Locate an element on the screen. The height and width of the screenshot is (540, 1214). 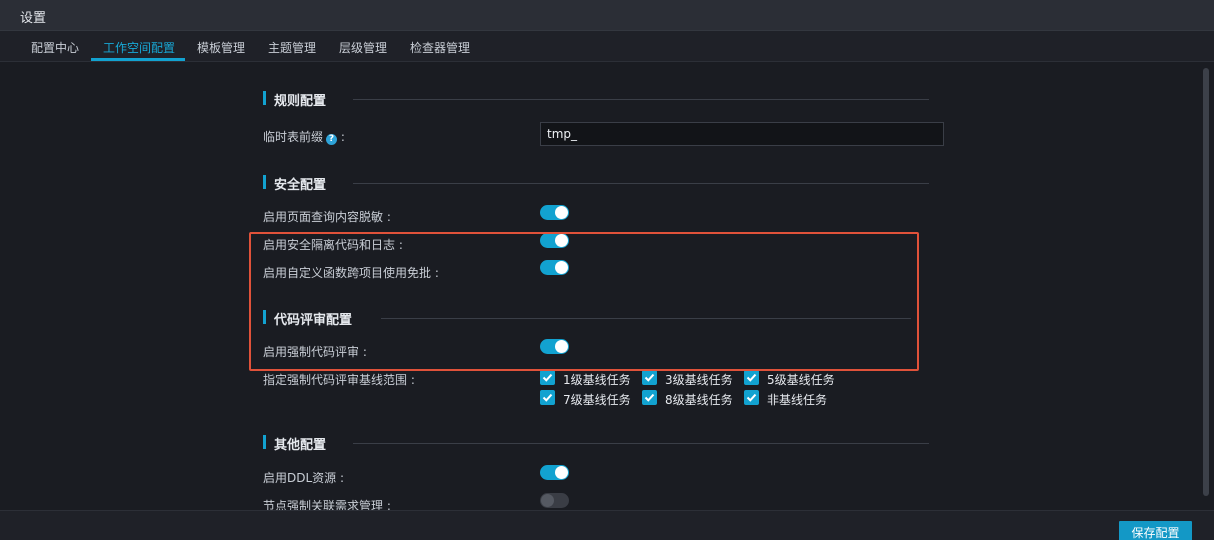
checkbox-non-baseline: 非基线任务 is located at coordinates (790, 398).